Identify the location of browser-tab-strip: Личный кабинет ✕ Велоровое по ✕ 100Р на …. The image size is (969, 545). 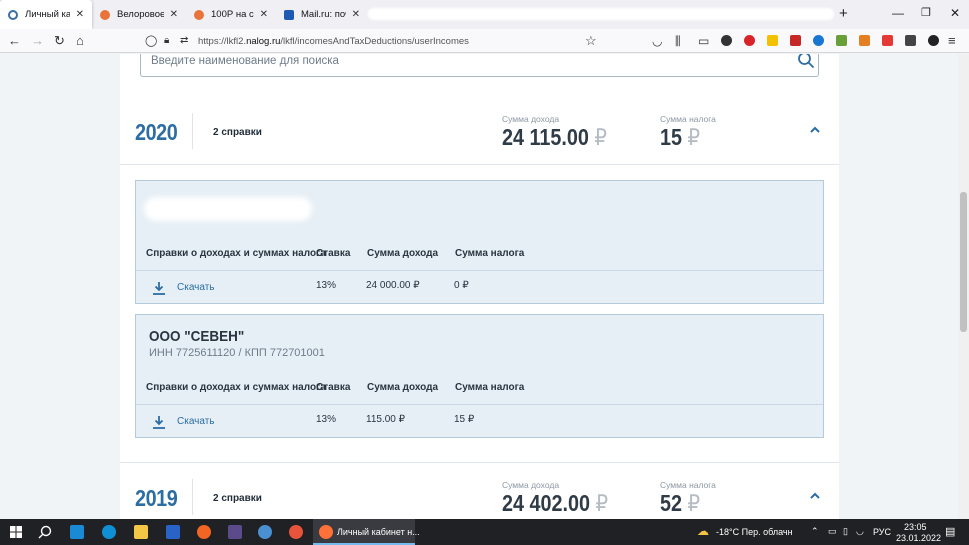
(484, 14).